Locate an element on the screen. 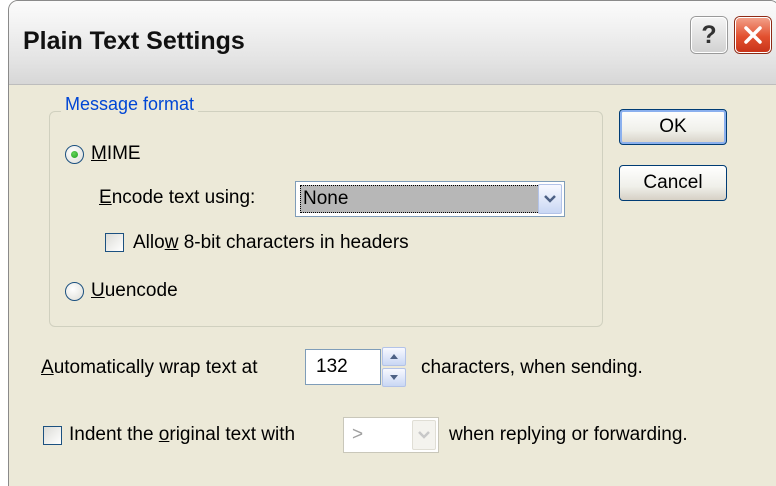  wrap-label-rest: utomatically wrap text at is located at coordinates (155, 367).